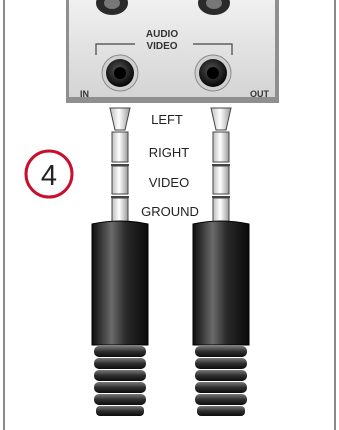  What do you see at coordinates (169, 152) in the screenshot?
I see `segment-label-right: RIGHT` at bounding box center [169, 152].